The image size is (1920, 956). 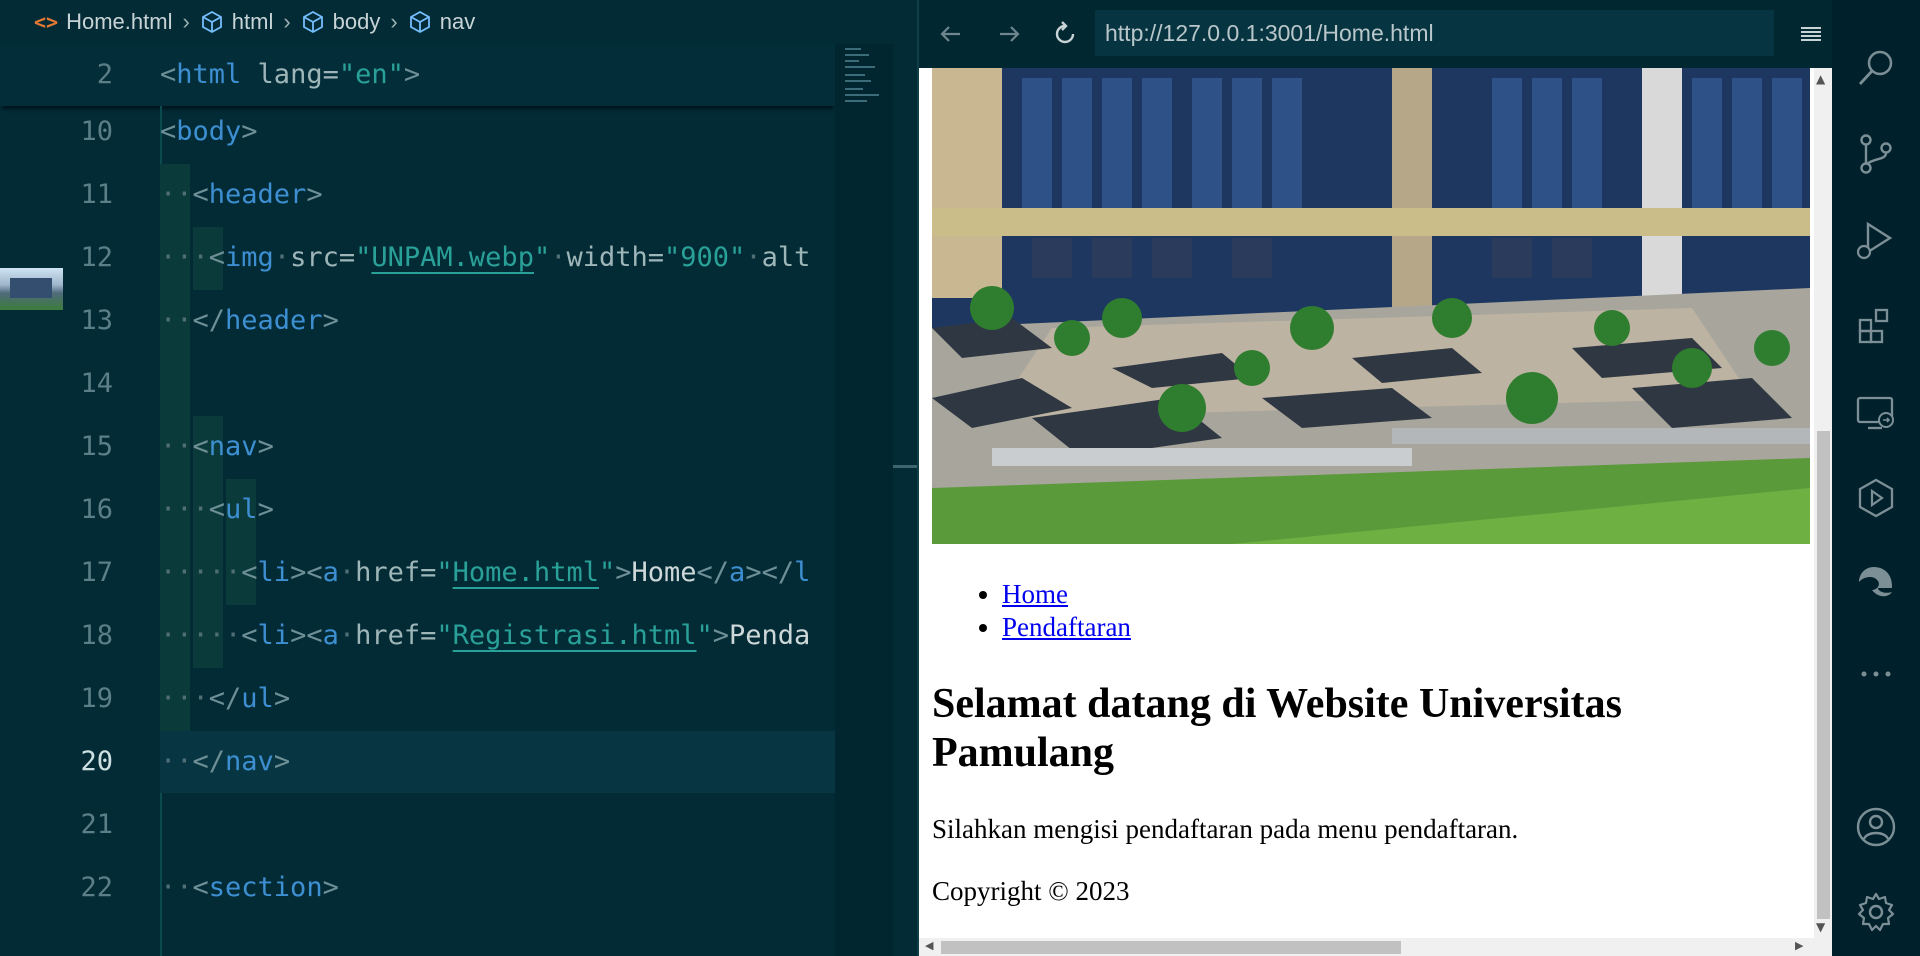 What do you see at coordinates (241, 509) in the screenshot?
I see `code-token: ul` at bounding box center [241, 509].